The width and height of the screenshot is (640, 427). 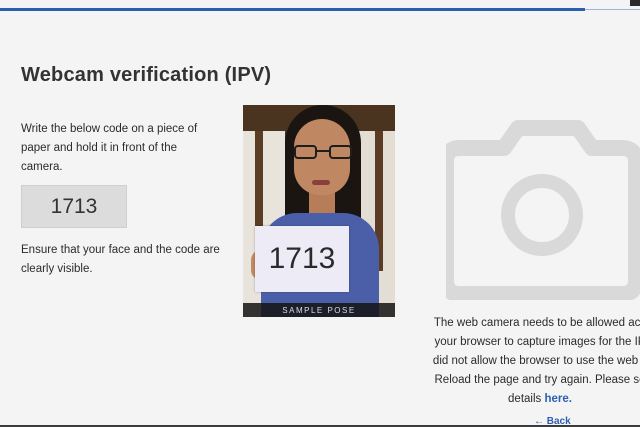 What do you see at coordinates (558, 399) in the screenshot?
I see `details-here-link: here.` at bounding box center [558, 399].